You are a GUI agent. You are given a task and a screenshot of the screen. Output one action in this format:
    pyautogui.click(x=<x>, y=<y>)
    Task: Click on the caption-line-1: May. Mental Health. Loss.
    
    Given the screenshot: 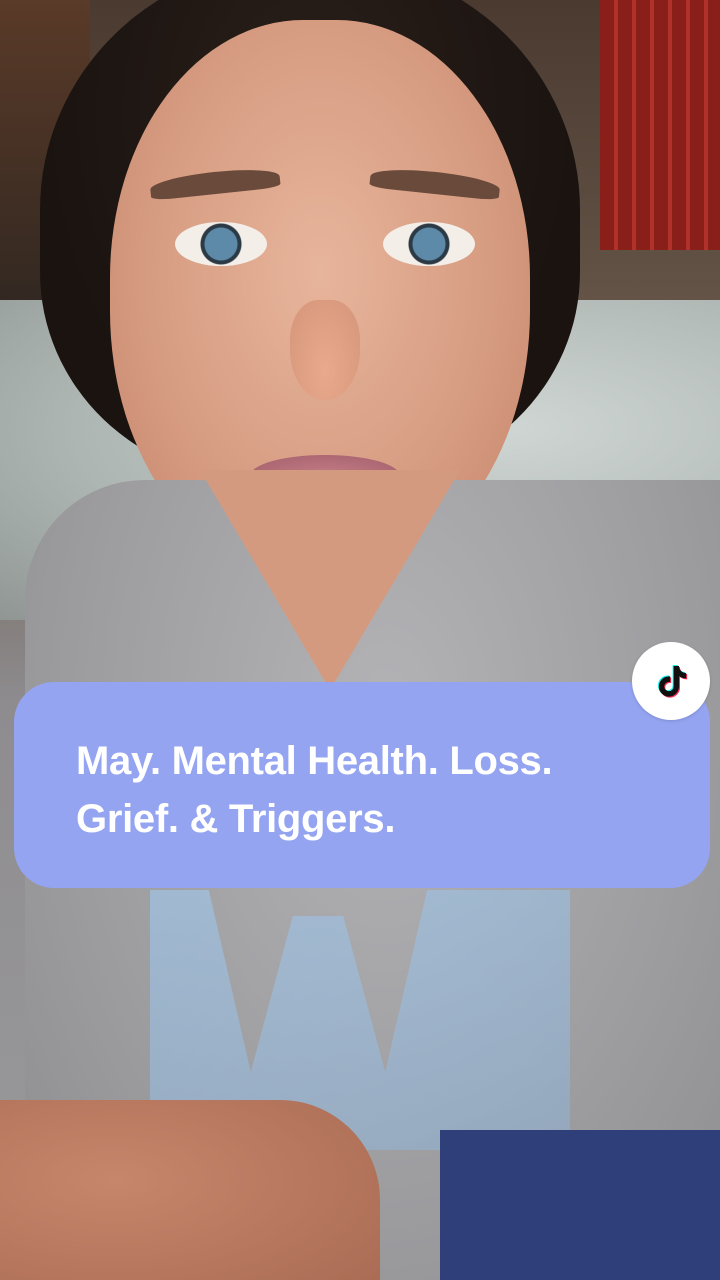 What is the action you would take?
    pyautogui.click(x=314, y=761)
    